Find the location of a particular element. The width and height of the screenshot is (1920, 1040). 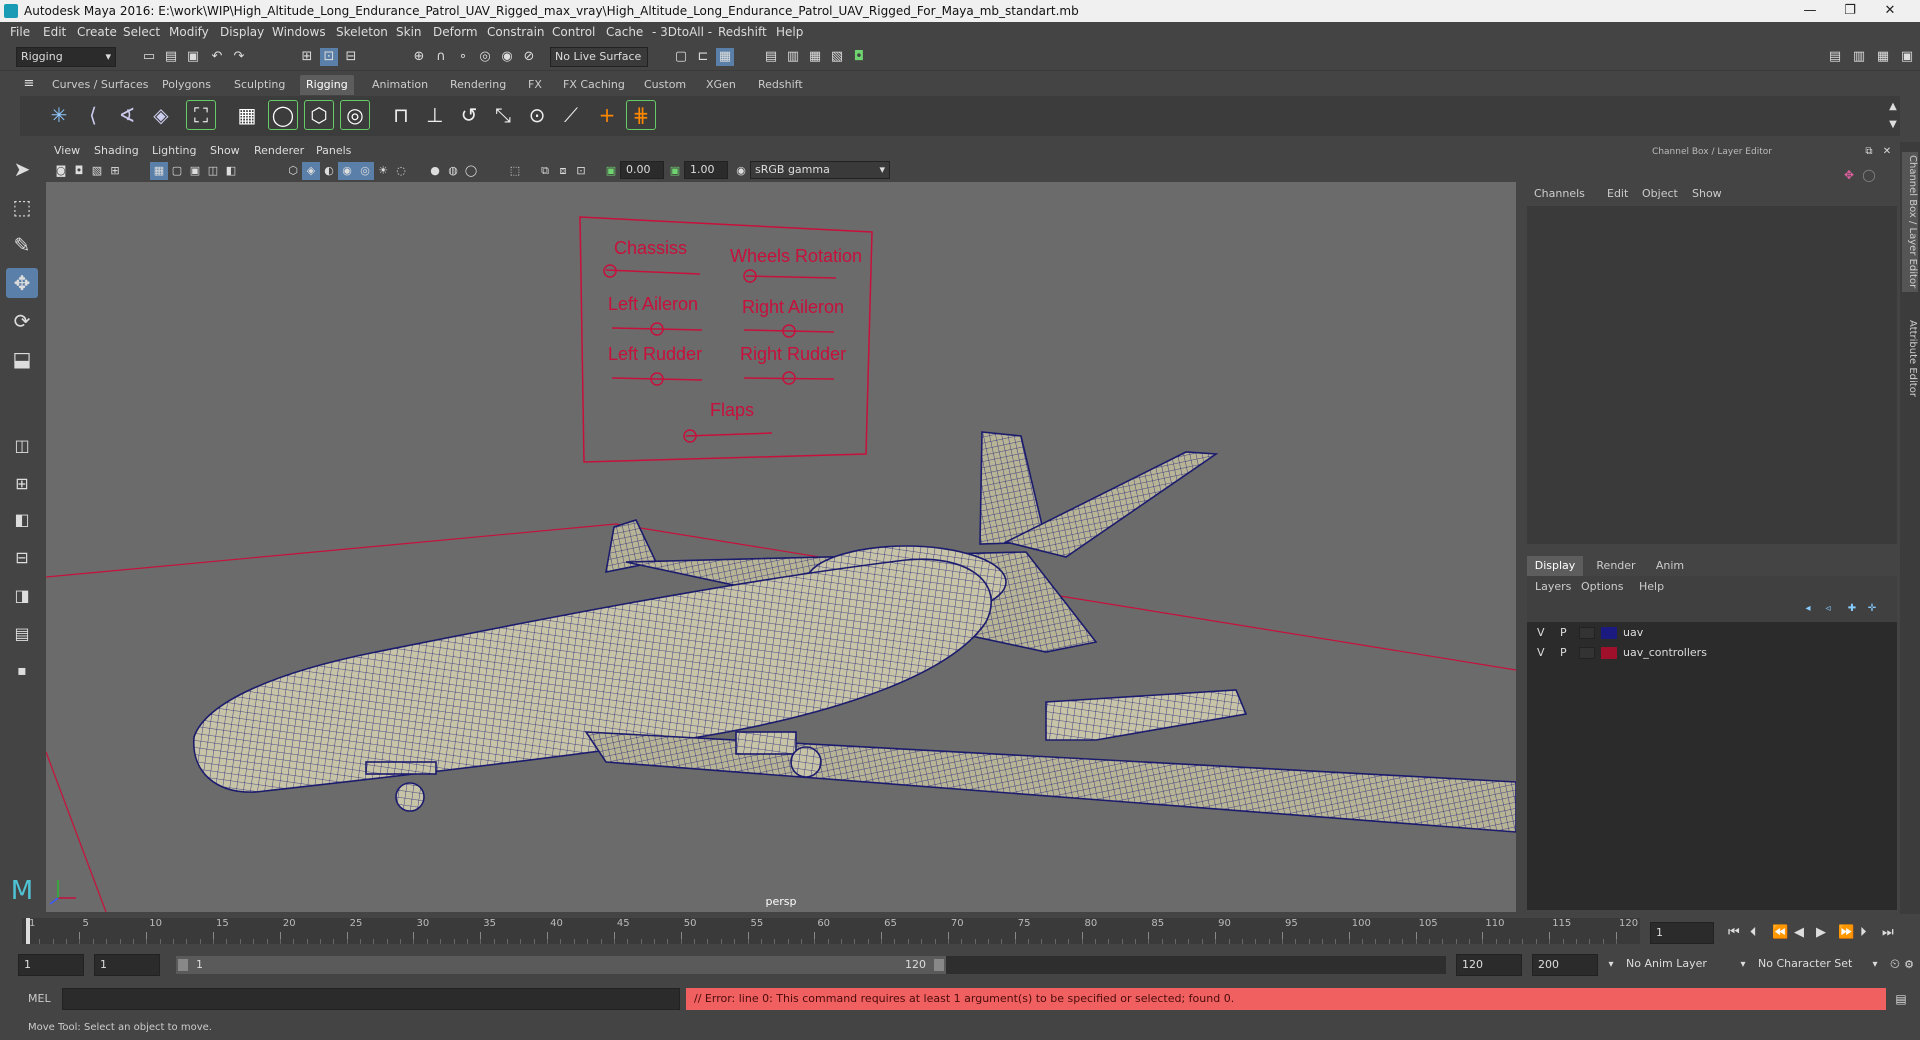

cluster-handle-icon: ⋕ is located at coordinates (641, 115).